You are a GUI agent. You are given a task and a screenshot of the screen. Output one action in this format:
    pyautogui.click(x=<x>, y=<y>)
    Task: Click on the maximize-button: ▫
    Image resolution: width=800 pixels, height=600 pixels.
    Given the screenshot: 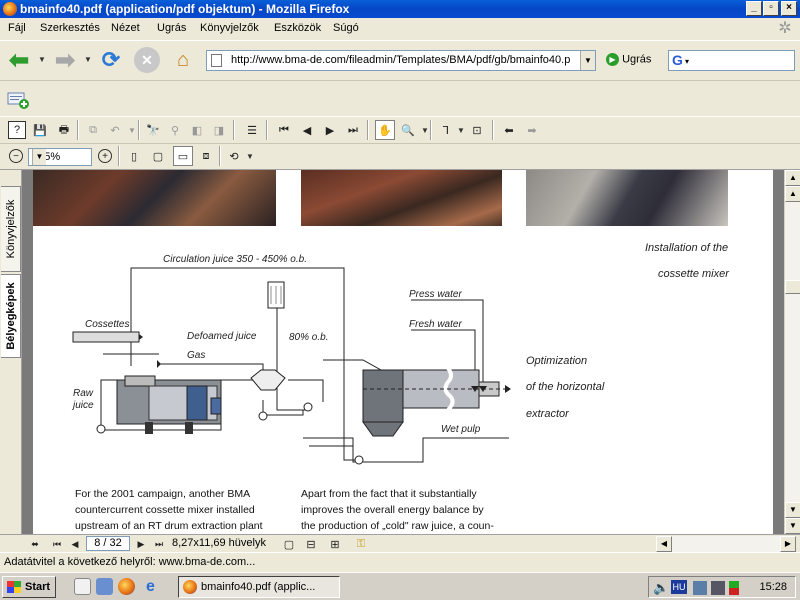 What is the action you would take?
    pyautogui.click(x=771, y=8)
    